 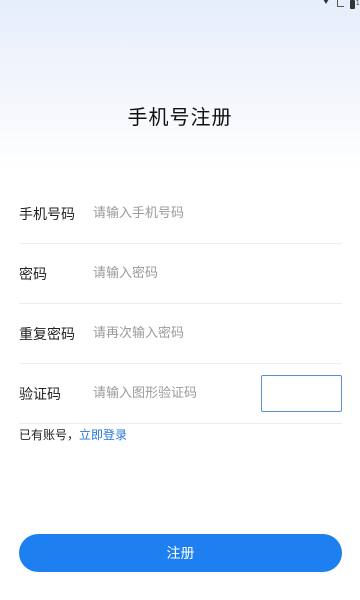 What do you see at coordinates (340, 3) in the screenshot?
I see `signal-icon` at bounding box center [340, 3].